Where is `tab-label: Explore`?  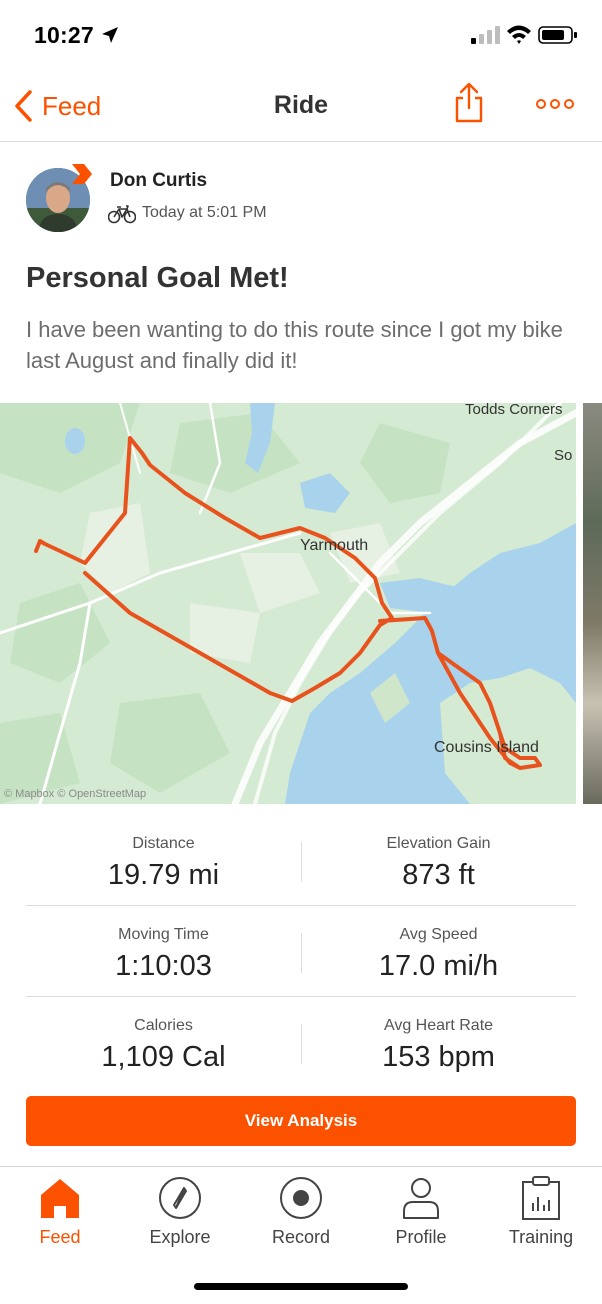 tab-label: Explore is located at coordinates (180, 1237).